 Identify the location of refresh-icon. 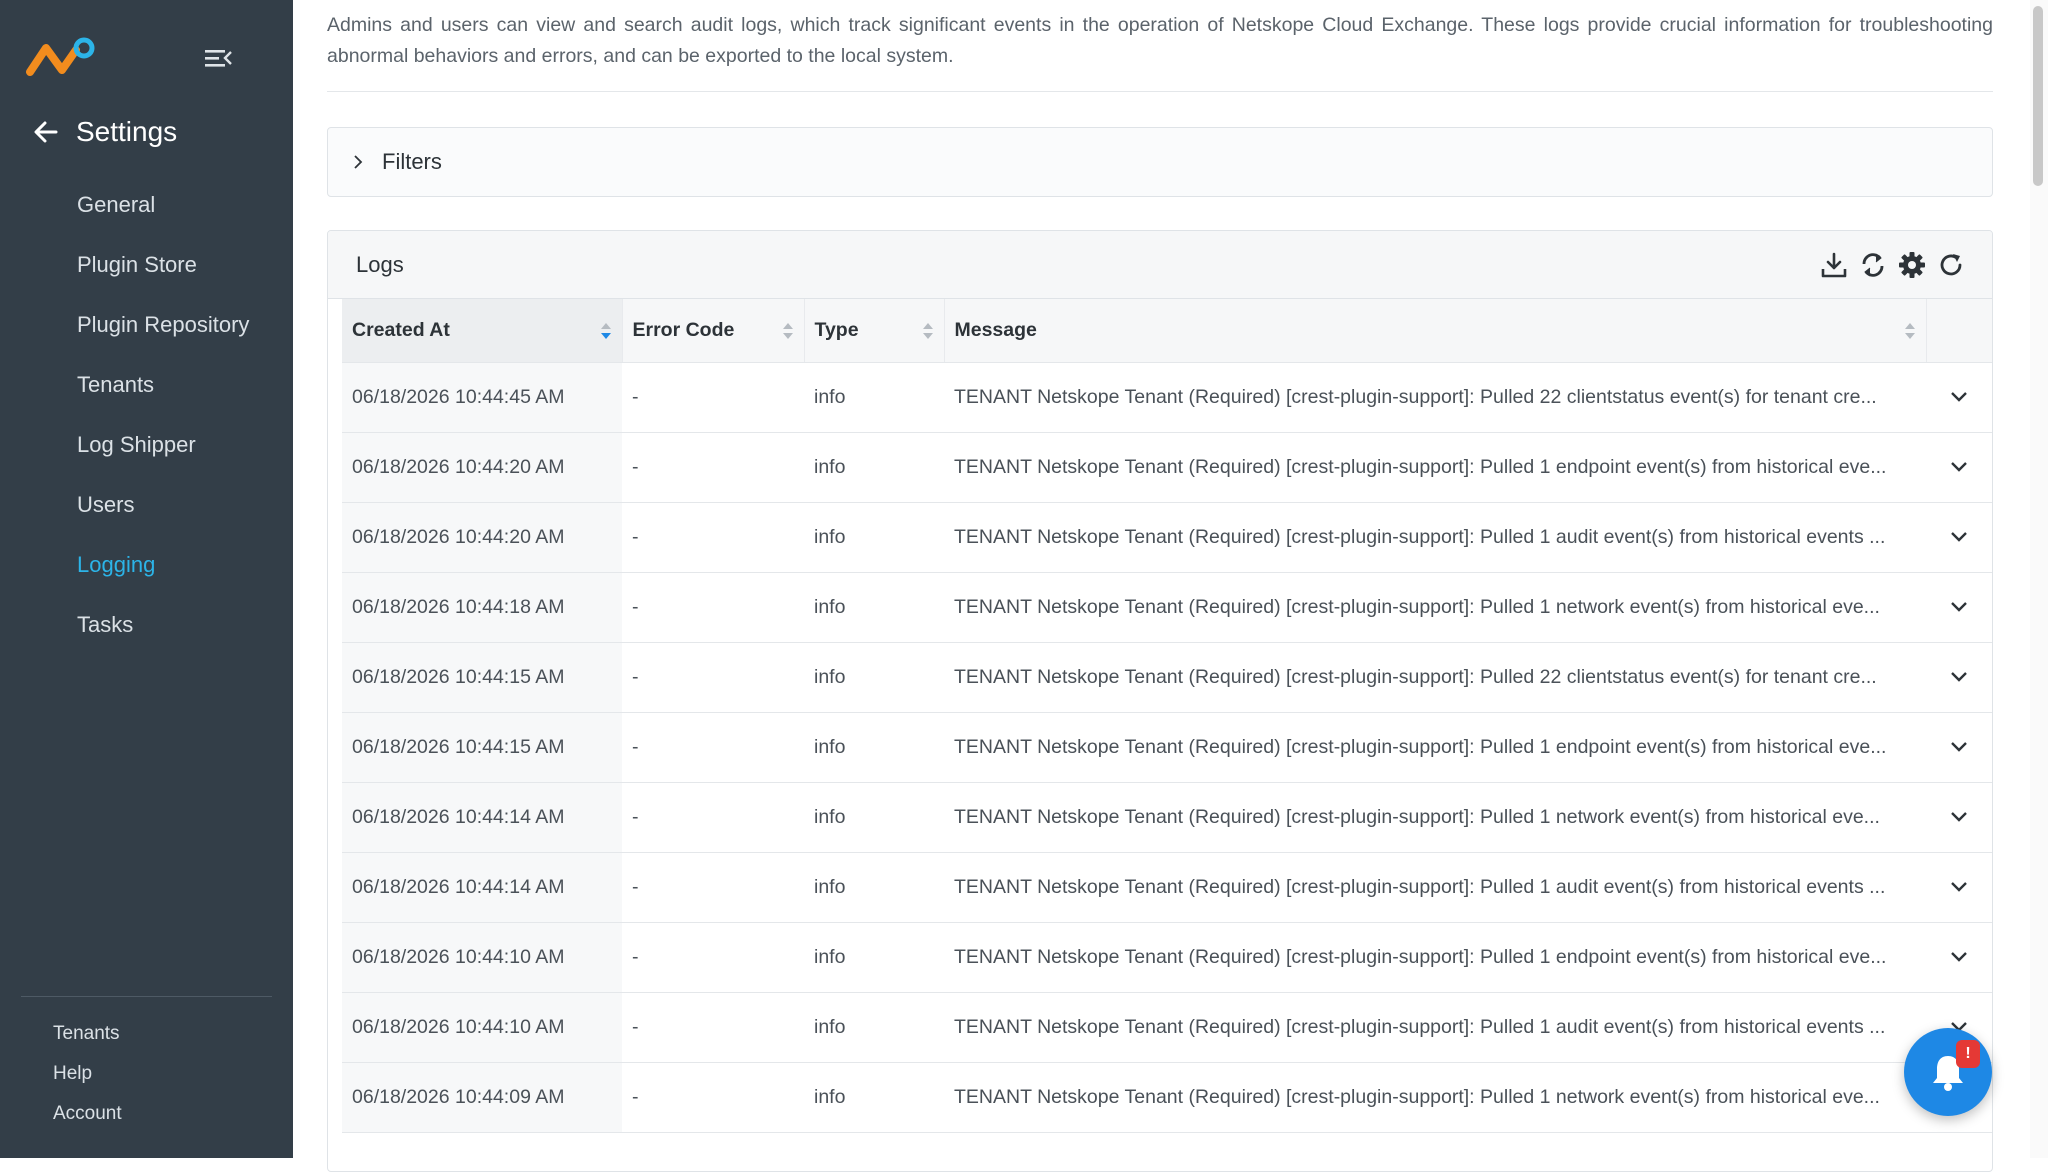
(1951, 265).